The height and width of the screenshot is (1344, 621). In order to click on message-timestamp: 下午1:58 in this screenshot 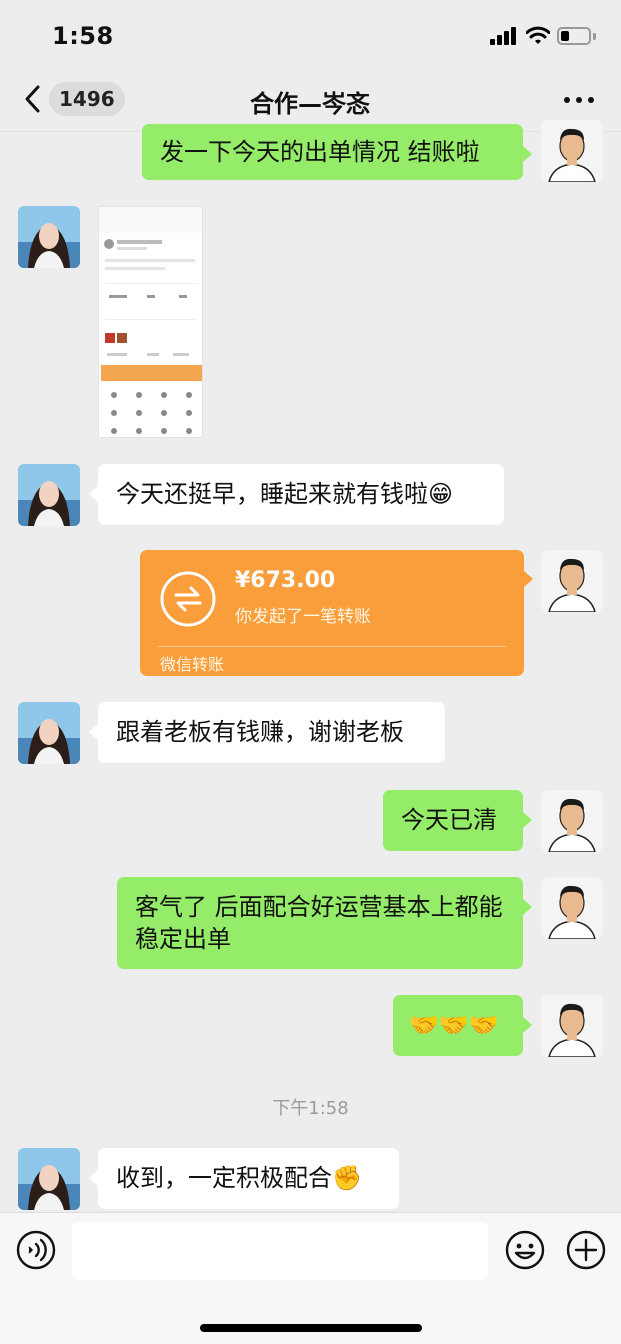, I will do `click(310, 1108)`.